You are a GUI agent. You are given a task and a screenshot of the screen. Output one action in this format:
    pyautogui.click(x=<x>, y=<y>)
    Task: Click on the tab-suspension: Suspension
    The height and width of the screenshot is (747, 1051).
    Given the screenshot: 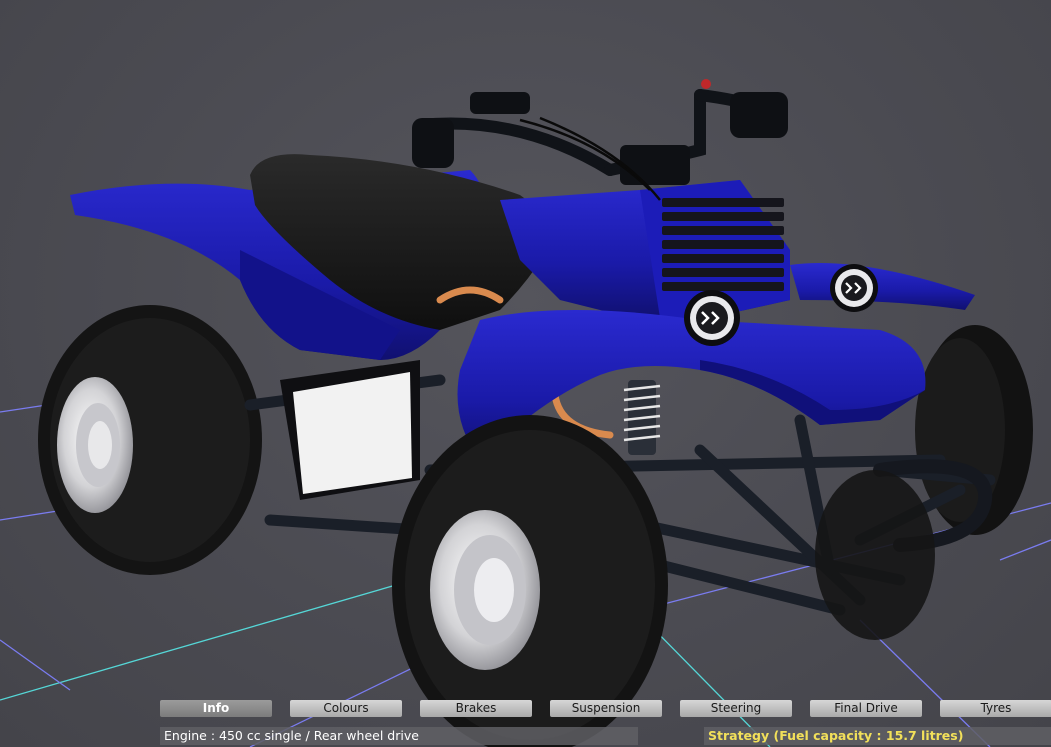 What is the action you would take?
    pyautogui.click(x=606, y=708)
    